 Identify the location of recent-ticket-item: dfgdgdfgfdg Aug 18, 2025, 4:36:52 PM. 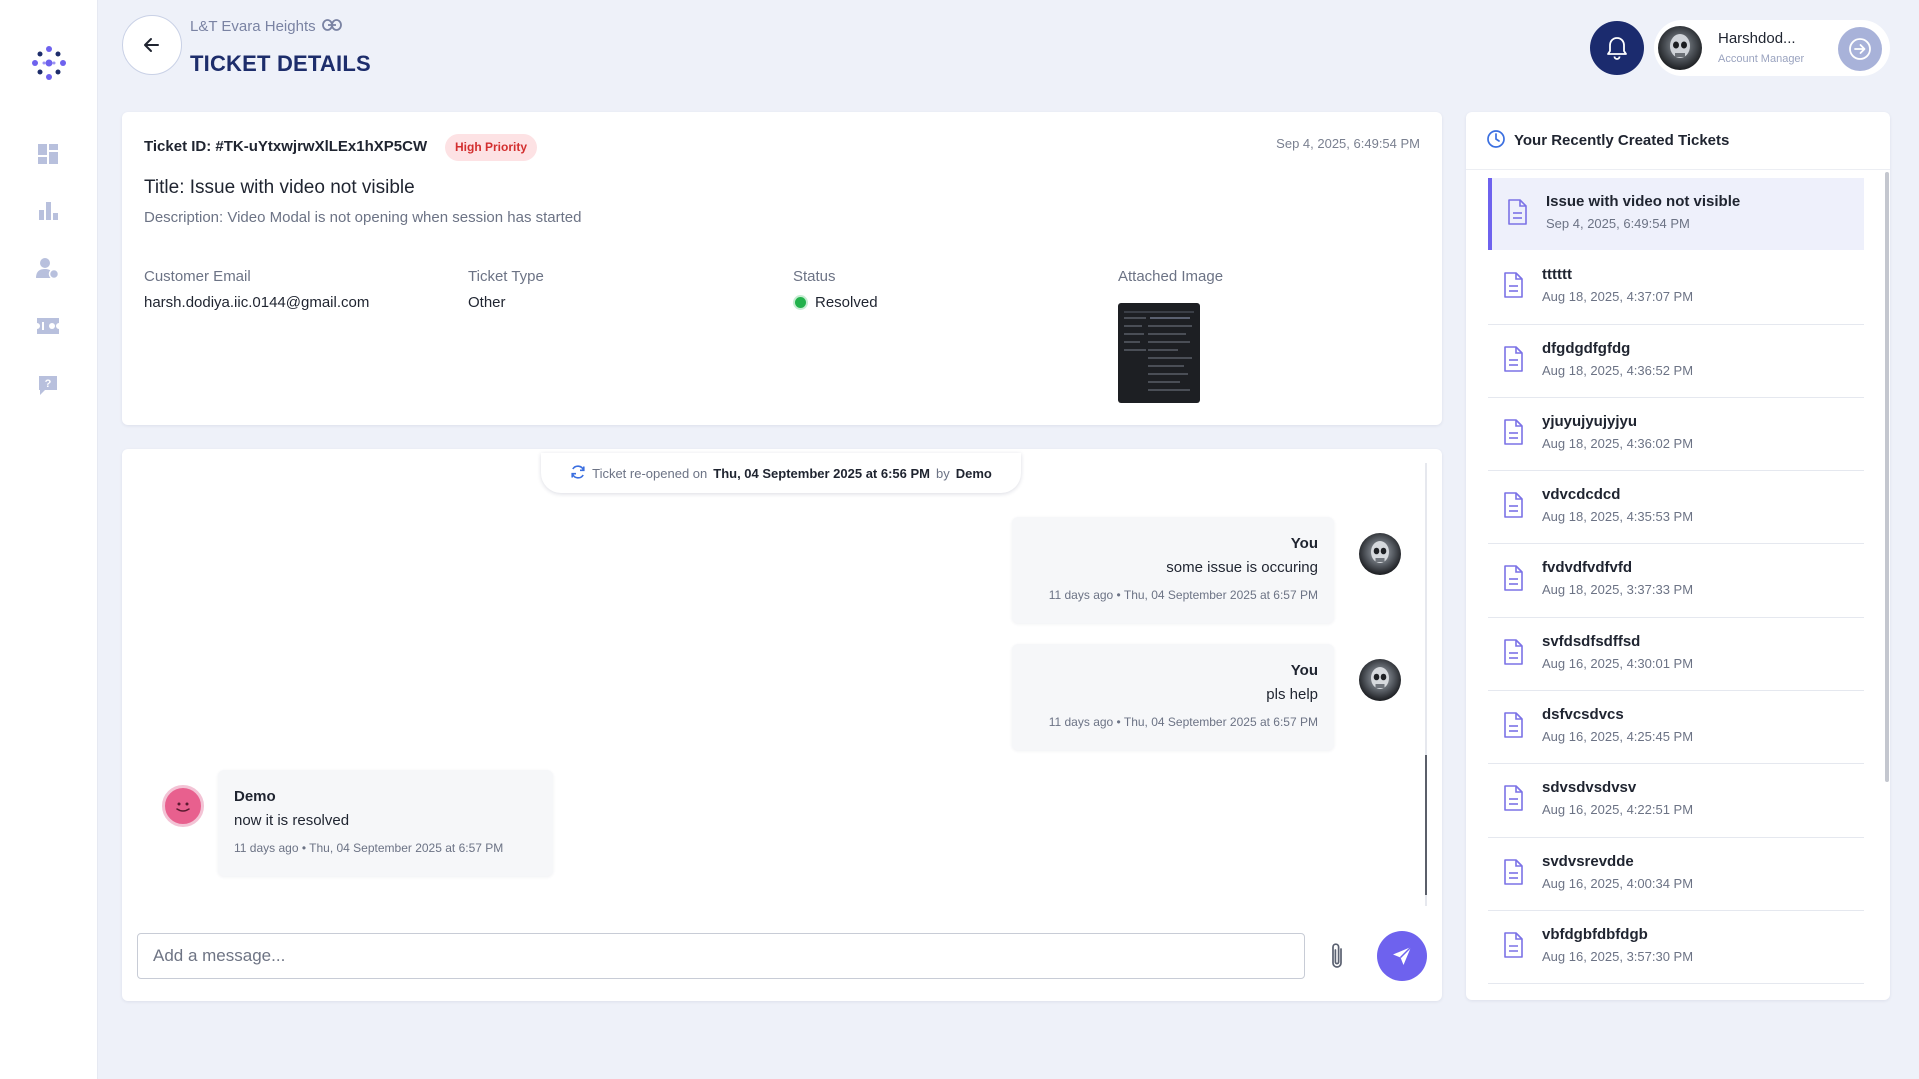
(1676, 361).